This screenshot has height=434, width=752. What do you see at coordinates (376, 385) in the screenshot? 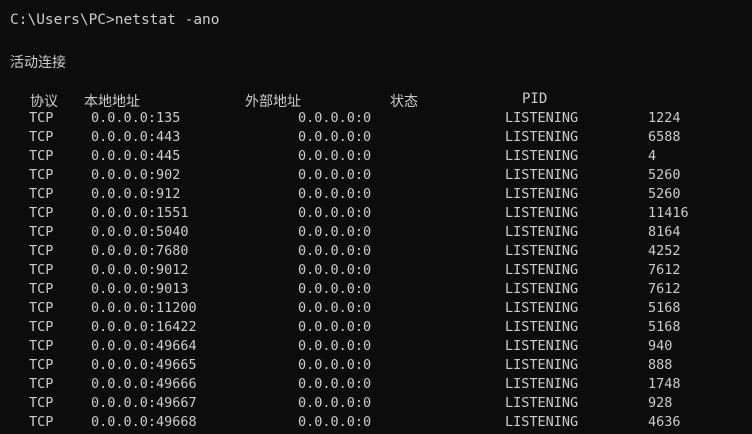
I see `table-row: TCP 0.0.0.0:49666 0.0.0.0:0 LISTENING 1748` at bounding box center [376, 385].